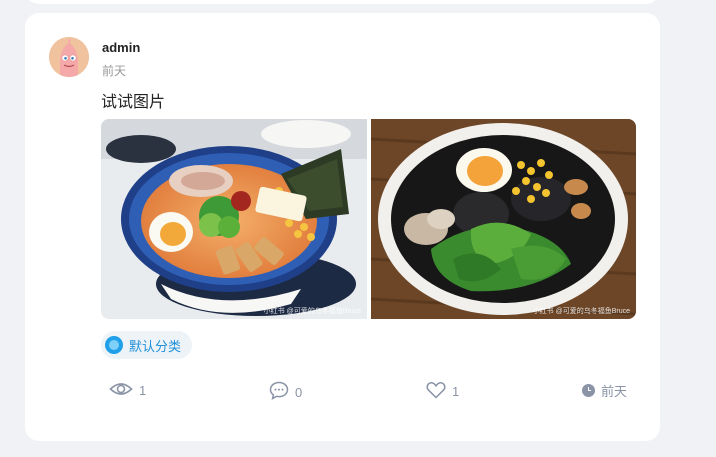 Image resolution: width=716 pixels, height=457 pixels. Describe the element at coordinates (143, 390) in the screenshot. I see `views-count: 1` at that location.